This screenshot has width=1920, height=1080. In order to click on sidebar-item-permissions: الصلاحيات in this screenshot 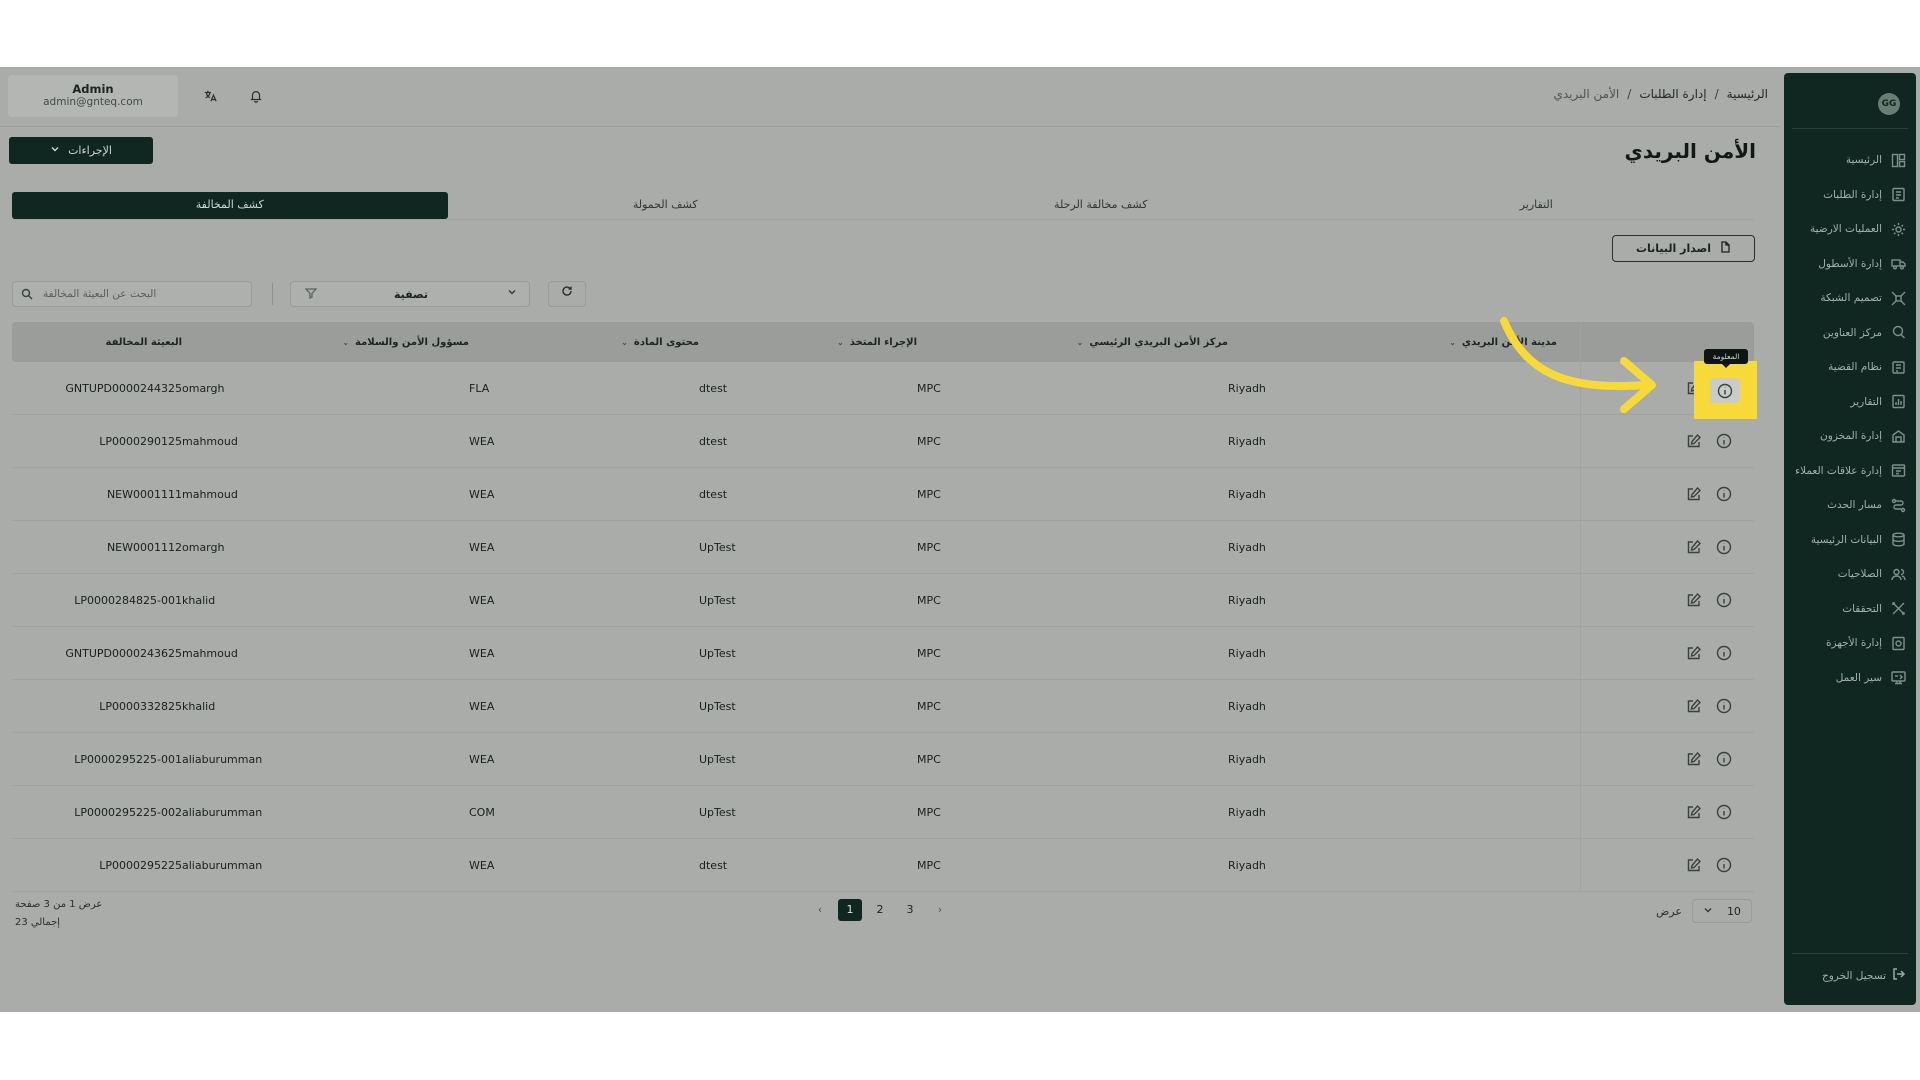, I will do `click(1850, 574)`.